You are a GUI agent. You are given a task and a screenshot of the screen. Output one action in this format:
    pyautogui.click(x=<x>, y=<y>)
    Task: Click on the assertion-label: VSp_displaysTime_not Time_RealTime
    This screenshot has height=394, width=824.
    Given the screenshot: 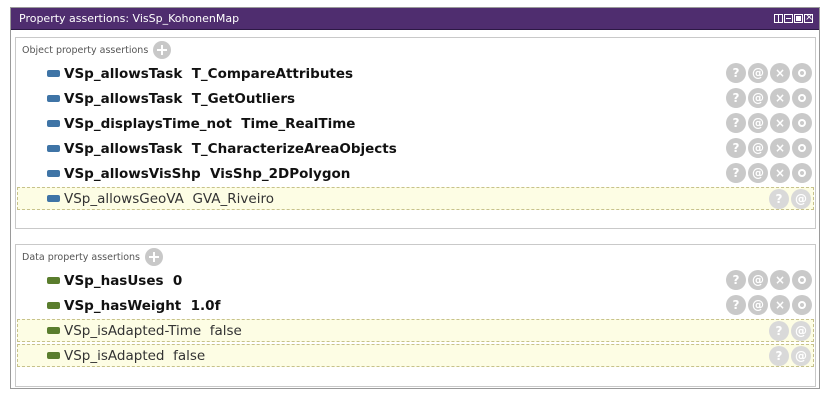 What is the action you would take?
    pyautogui.click(x=210, y=123)
    